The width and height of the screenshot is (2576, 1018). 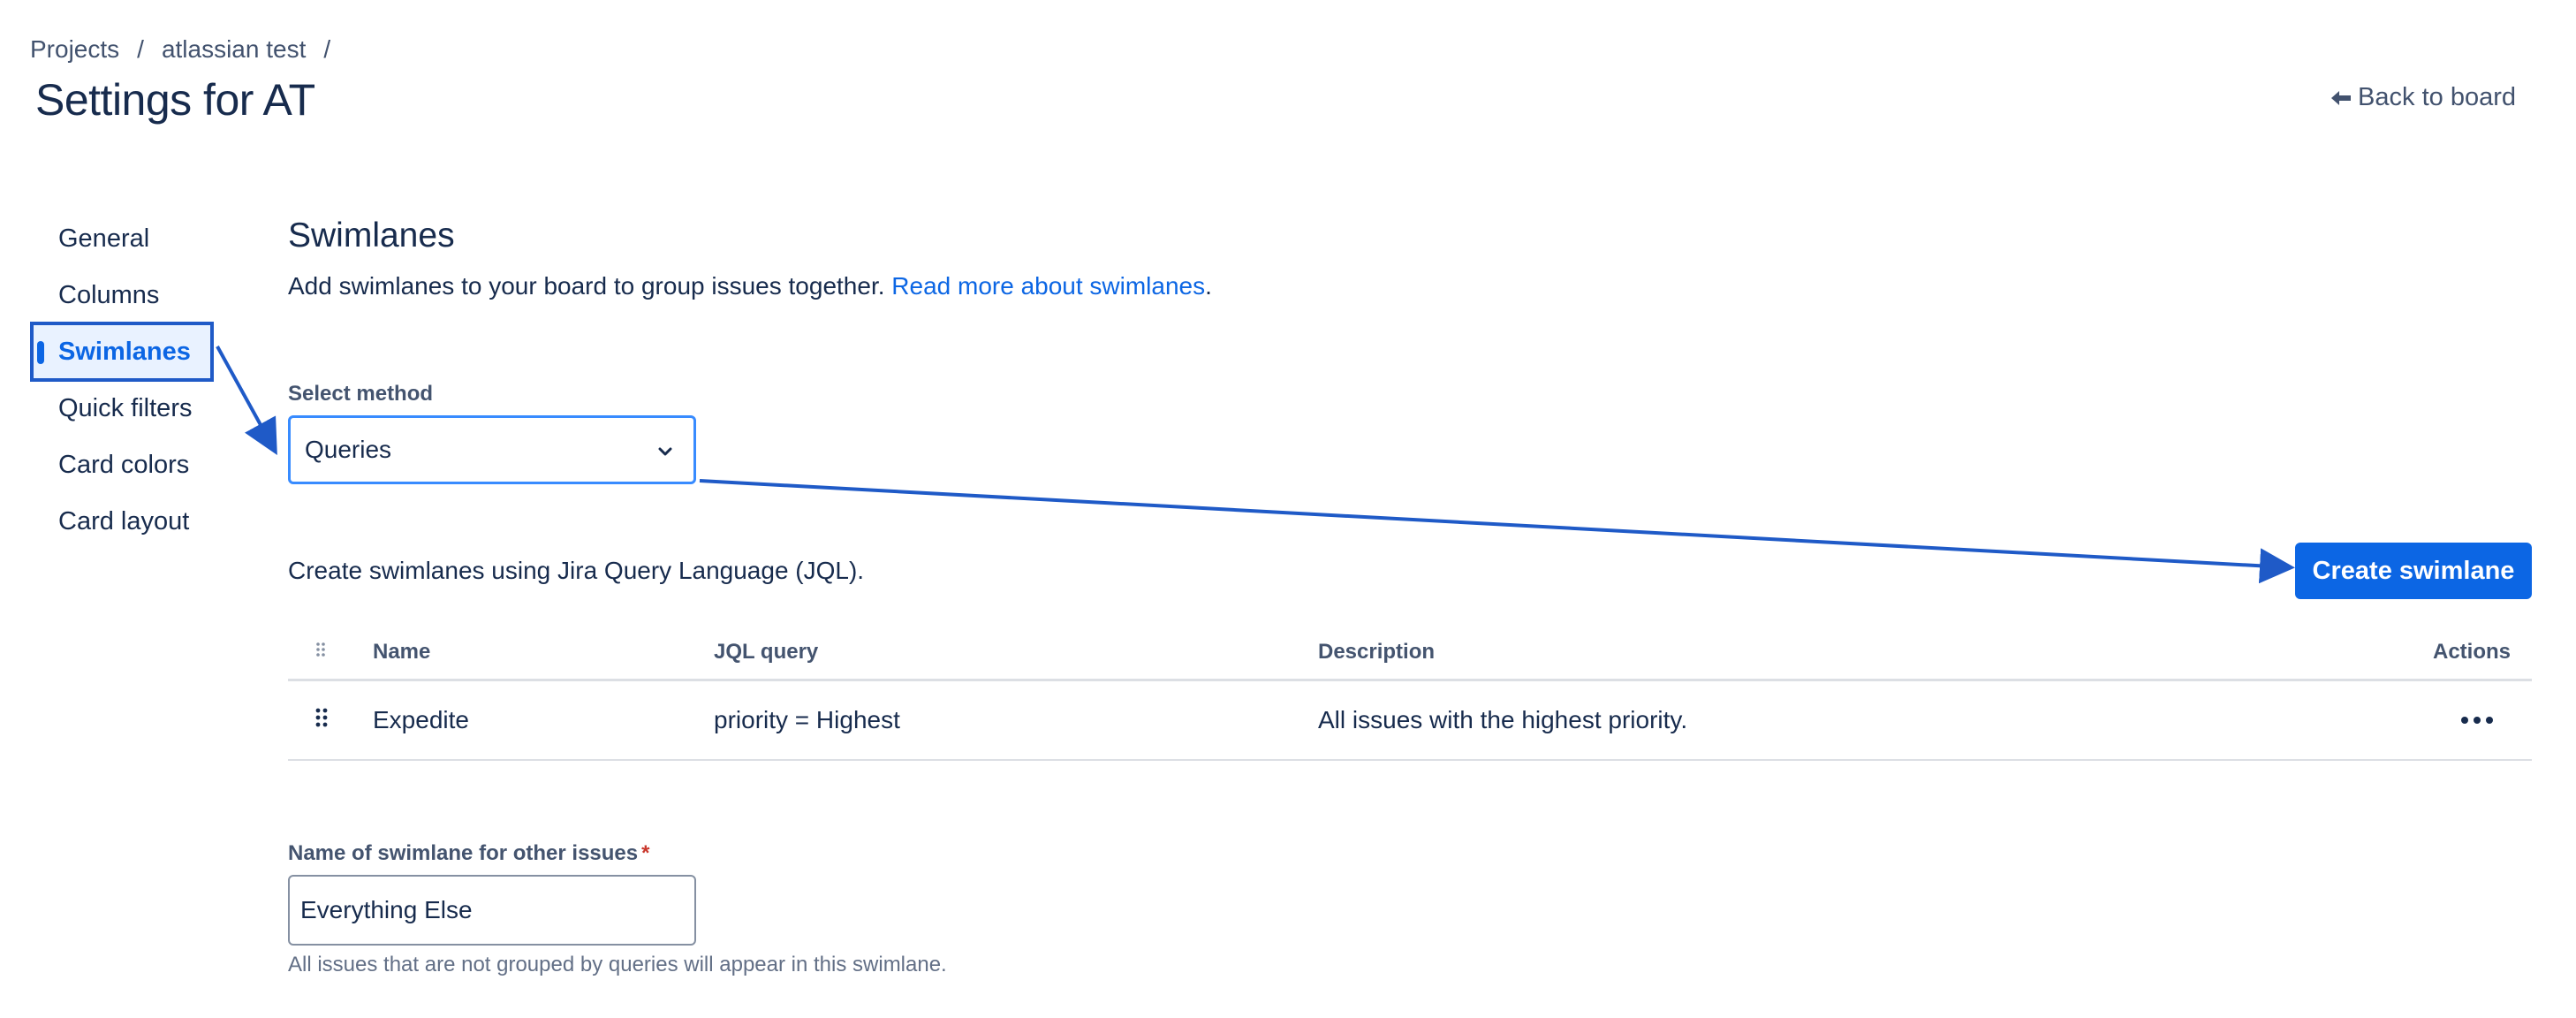 I want to click on row-jql: priority = Highest, so click(x=807, y=719).